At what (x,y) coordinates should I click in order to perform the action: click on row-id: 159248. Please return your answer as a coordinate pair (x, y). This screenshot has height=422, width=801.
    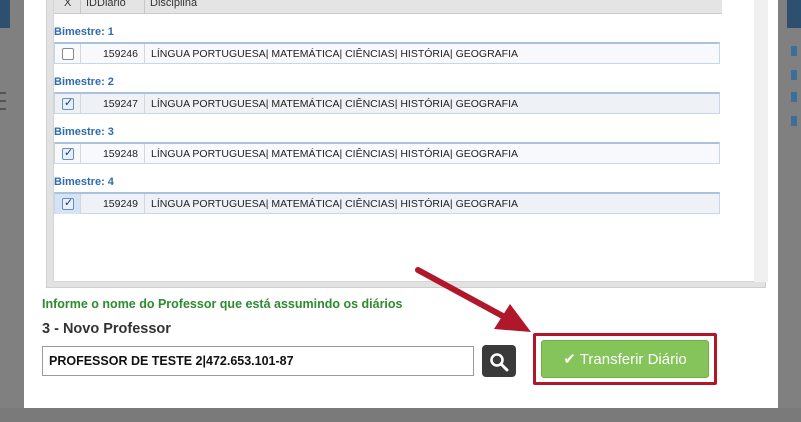
    Looking at the image, I should click on (113, 154).